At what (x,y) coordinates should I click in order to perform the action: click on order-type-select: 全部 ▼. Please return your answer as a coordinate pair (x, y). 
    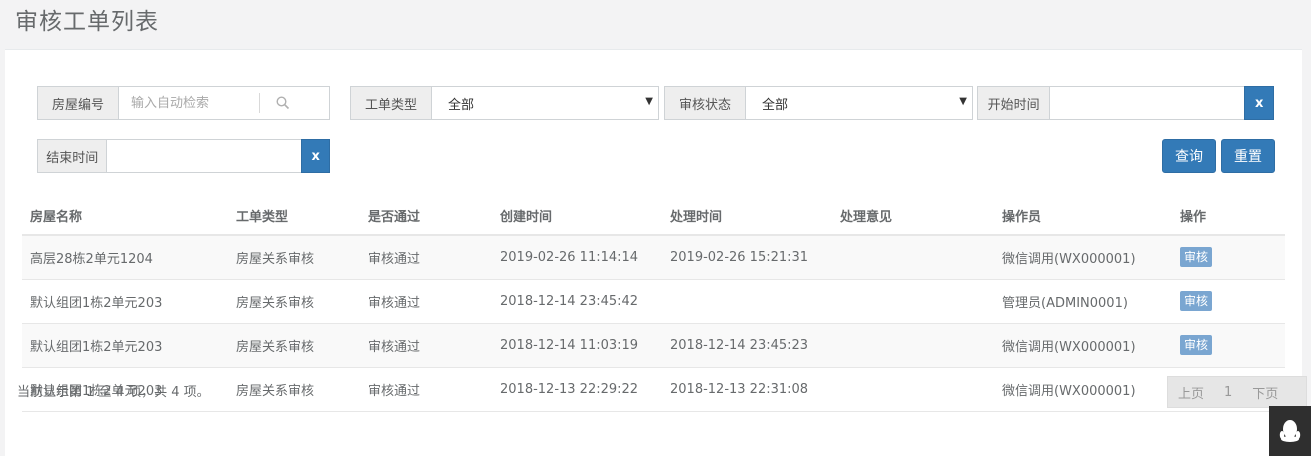
    Looking at the image, I should click on (545, 103).